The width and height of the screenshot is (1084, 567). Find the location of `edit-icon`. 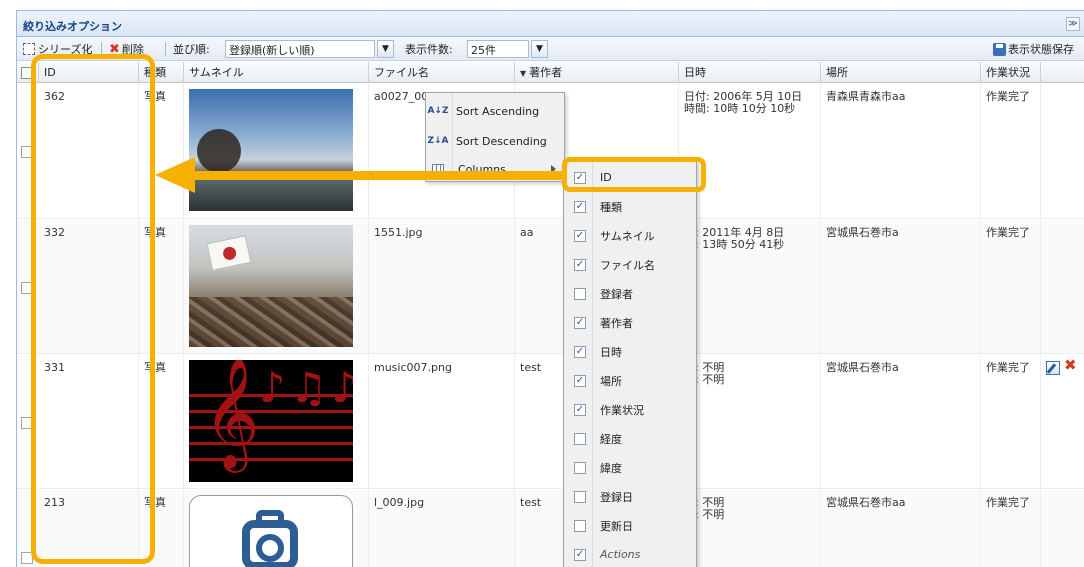

edit-icon is located at coordinates (1053, 368).